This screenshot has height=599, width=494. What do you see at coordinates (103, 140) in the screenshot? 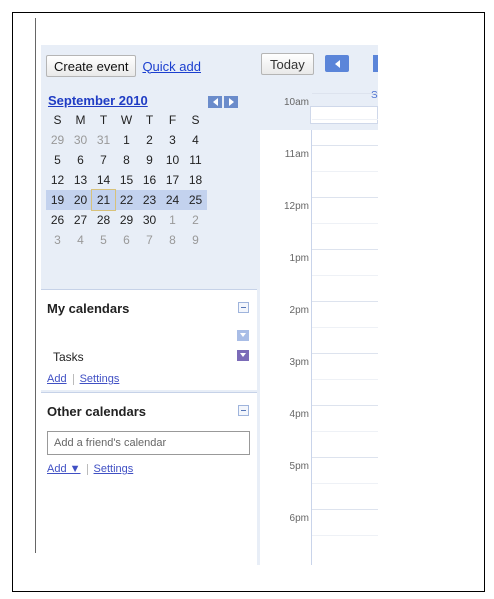
I see `mini-calendar-day: 31` at bounding box center [103, 140].